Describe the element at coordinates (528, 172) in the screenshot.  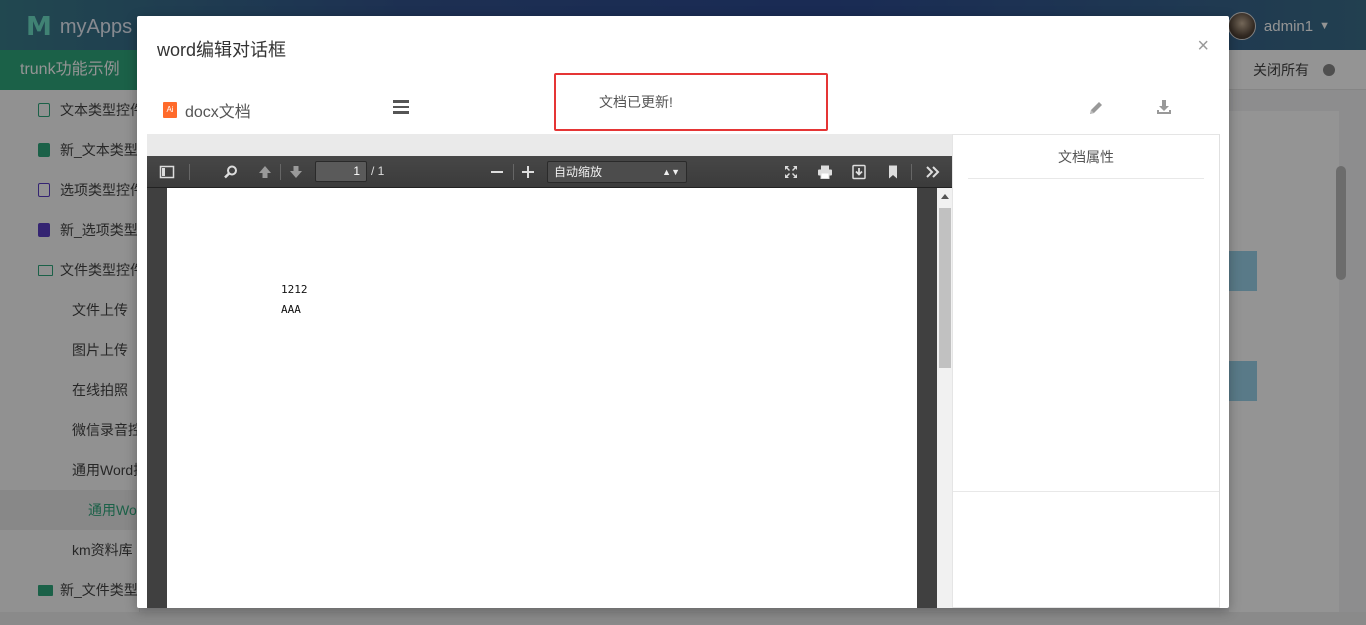
I see `zoom-in-icon` at that location.